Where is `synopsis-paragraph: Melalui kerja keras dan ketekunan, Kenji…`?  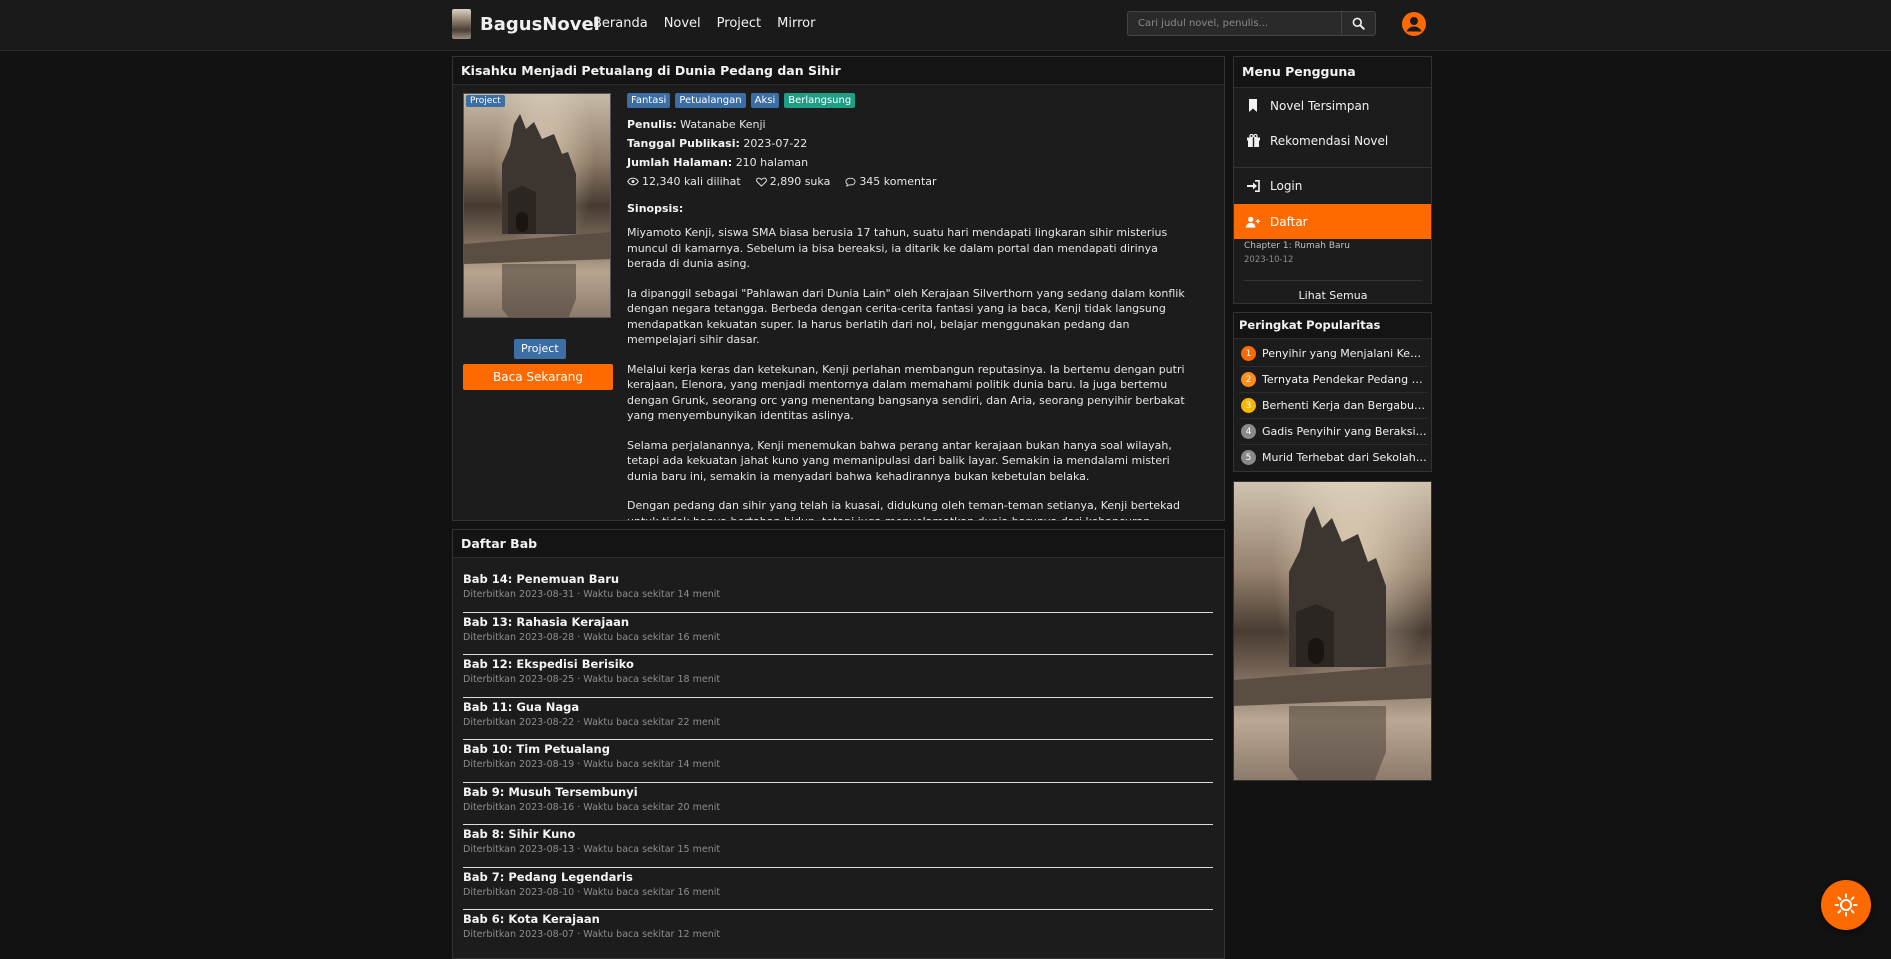 synopsis-paragraph: Melalui kerja keras dan ketekunan, Kenji… is located at coordinates (906, 392).